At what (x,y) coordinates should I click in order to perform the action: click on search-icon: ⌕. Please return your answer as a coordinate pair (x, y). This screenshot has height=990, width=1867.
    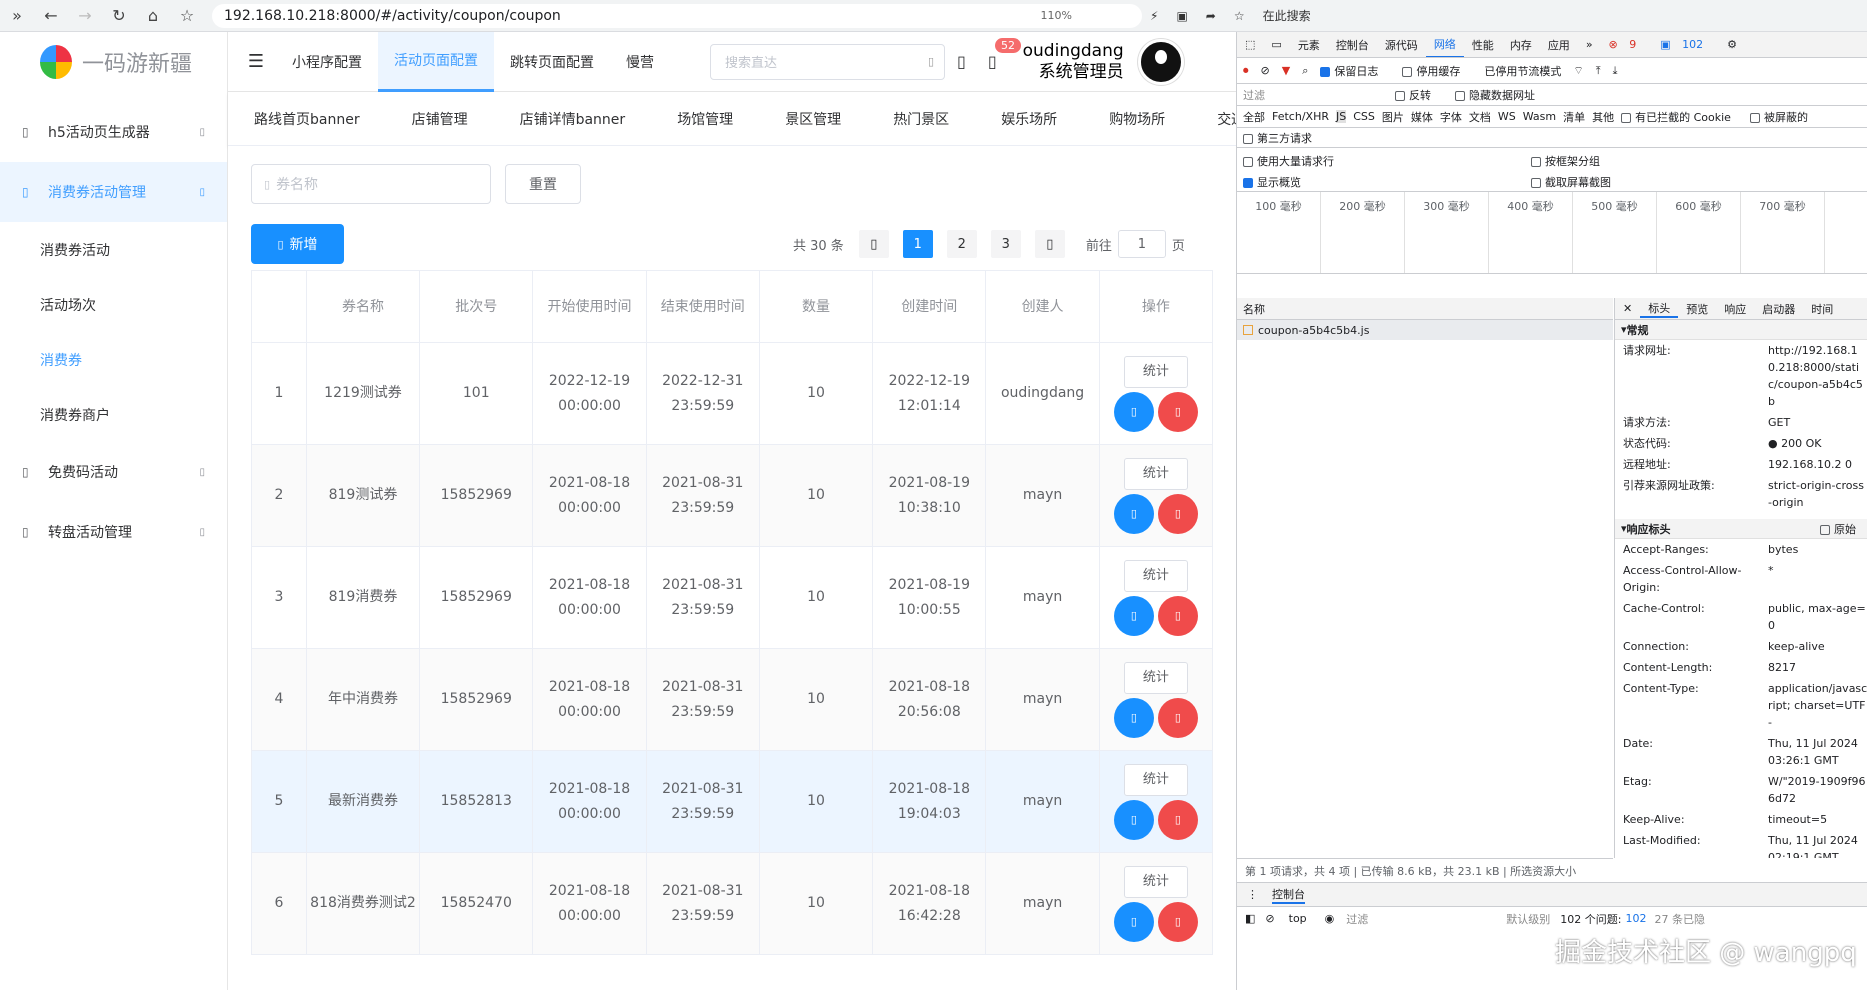
    Looking at the image, I should click on (1305, 71).